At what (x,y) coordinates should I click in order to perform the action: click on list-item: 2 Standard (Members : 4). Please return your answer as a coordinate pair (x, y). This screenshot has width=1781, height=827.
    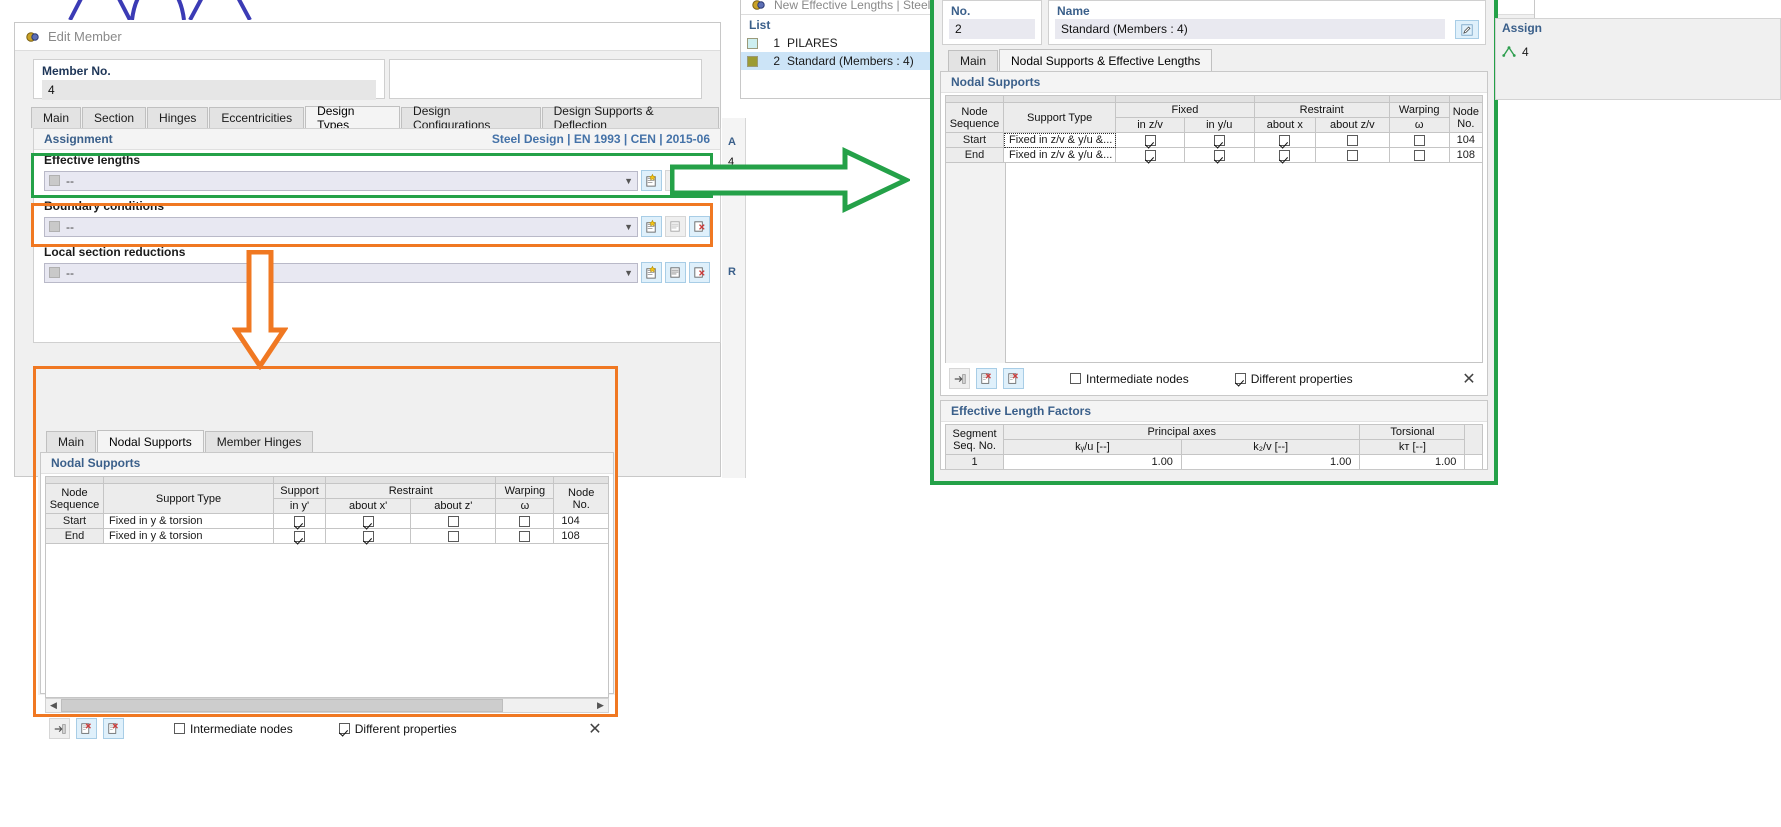
    Looking at the image, I should click on (835, 61).